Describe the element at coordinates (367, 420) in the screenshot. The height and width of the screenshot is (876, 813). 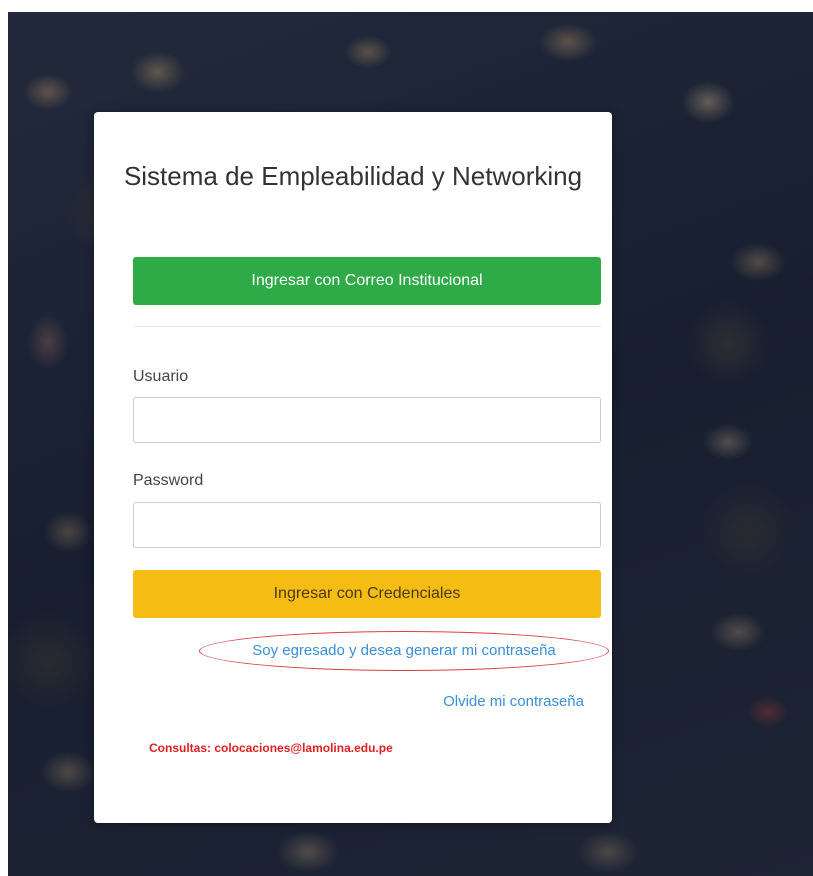
I see `username-input` at that location.